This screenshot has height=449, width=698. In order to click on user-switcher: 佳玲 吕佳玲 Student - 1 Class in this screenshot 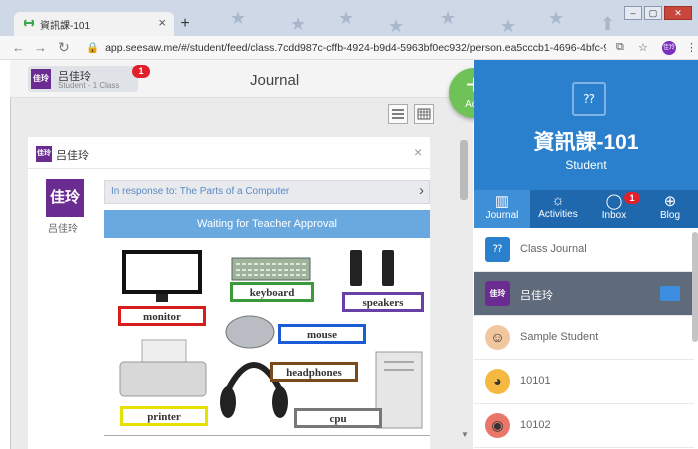, I will do `click(83, 79)`.